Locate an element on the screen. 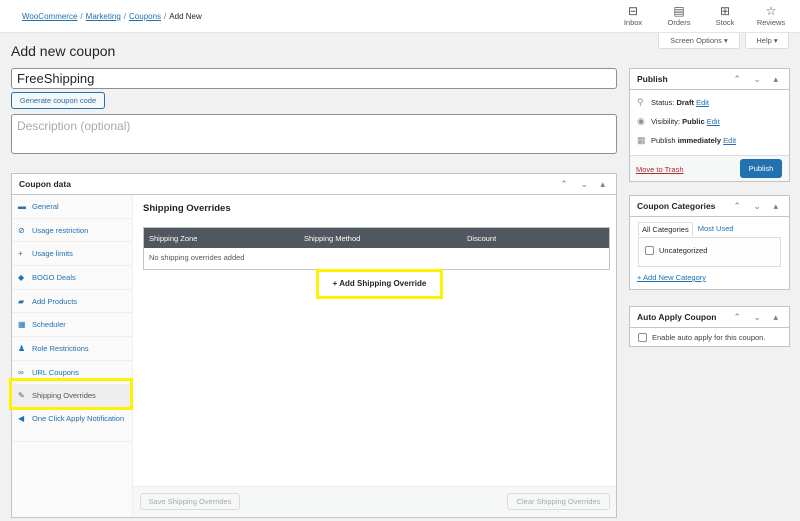 This screenshot has width=800, height=521. highlight-box is located at coordinates (71, 394).